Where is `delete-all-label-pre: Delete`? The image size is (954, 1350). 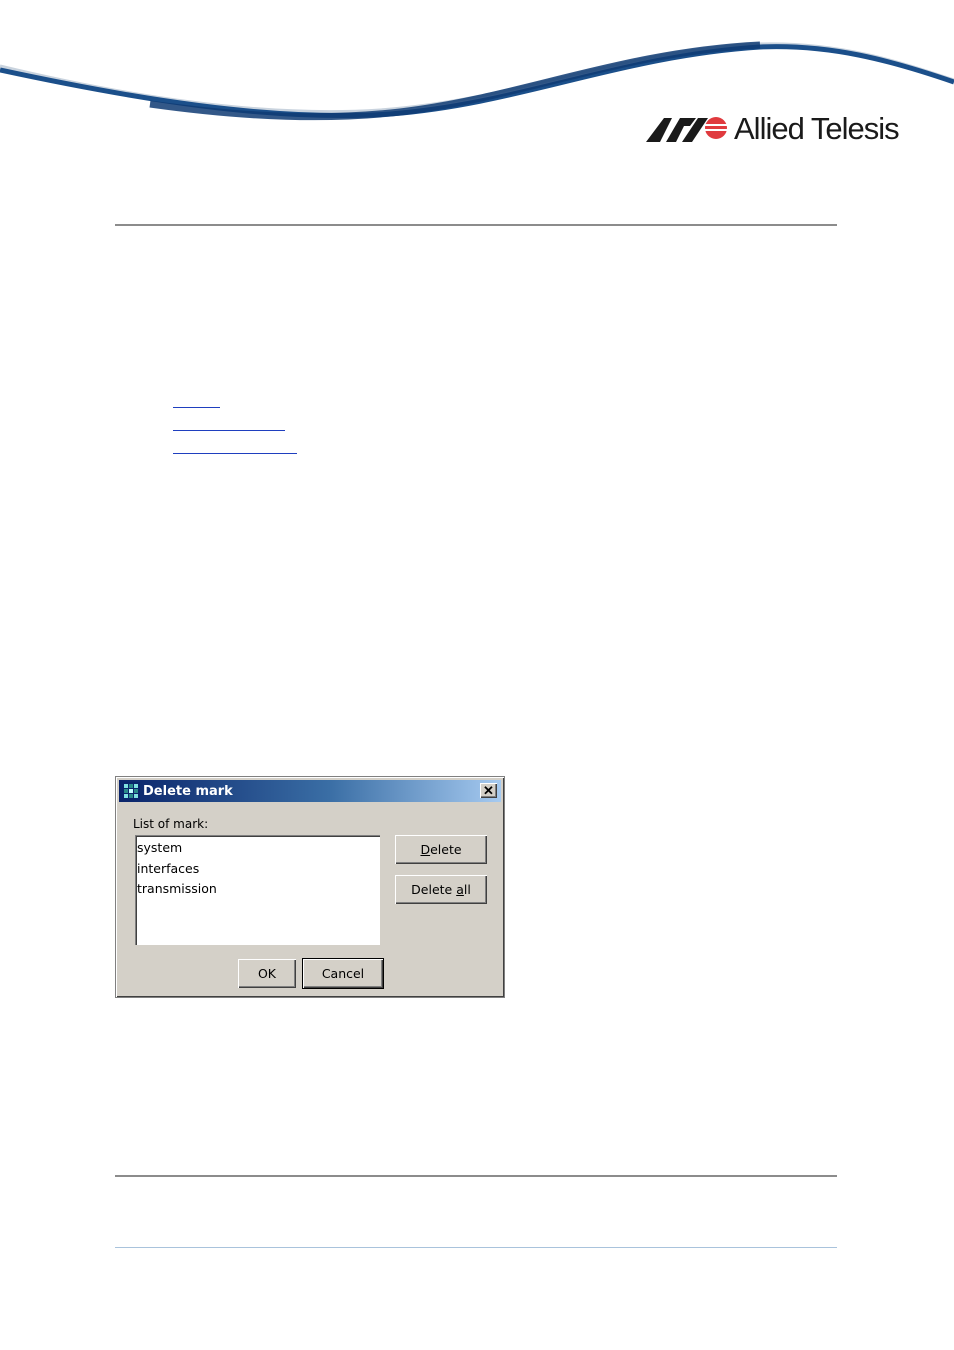 delete-all-label-pre: Delete is located at coordinates (434, 889).